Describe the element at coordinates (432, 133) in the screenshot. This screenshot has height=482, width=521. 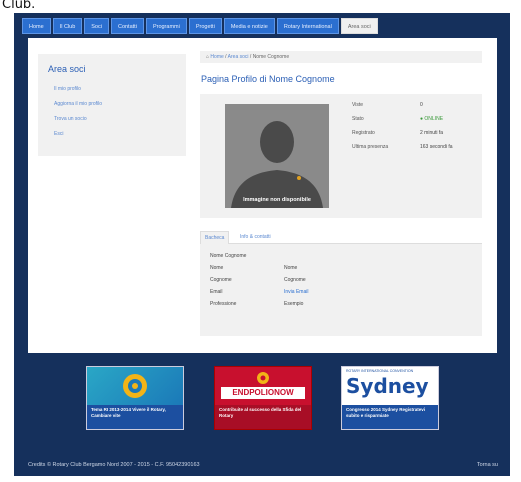
I see `stat-value: 2 minuti fa` at that location.